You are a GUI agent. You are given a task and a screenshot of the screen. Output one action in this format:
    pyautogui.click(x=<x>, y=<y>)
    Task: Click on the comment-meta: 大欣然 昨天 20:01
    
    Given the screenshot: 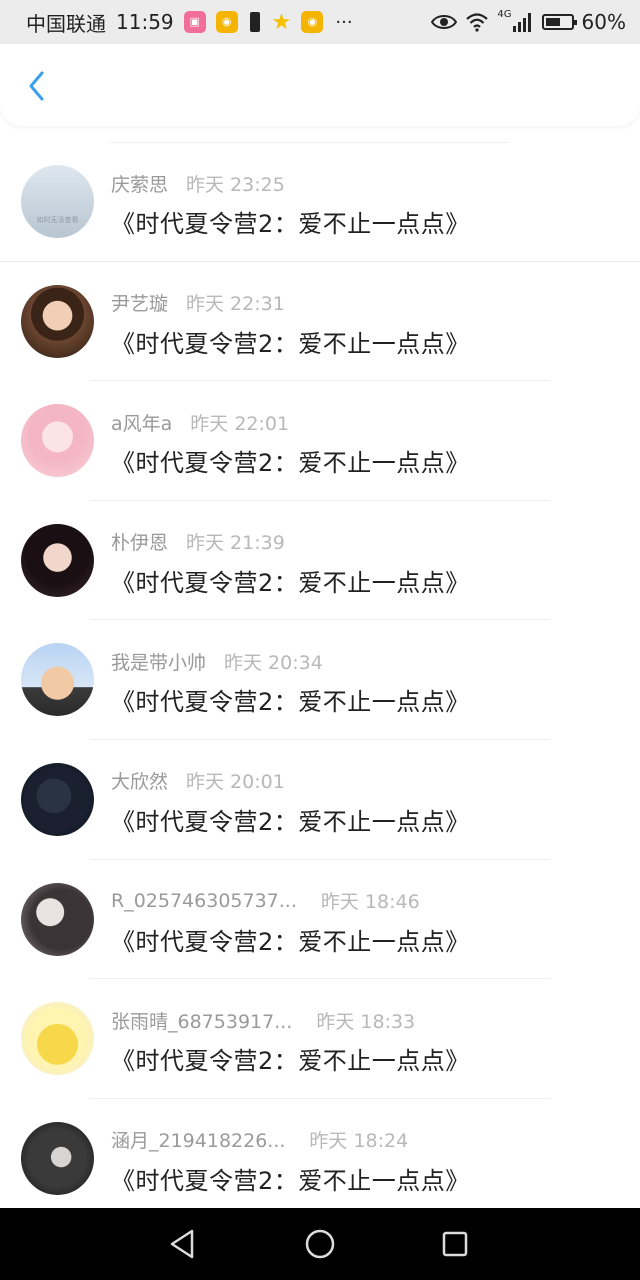 What is the action you would take?
    pyautogui.click(x=365, y=781)
    